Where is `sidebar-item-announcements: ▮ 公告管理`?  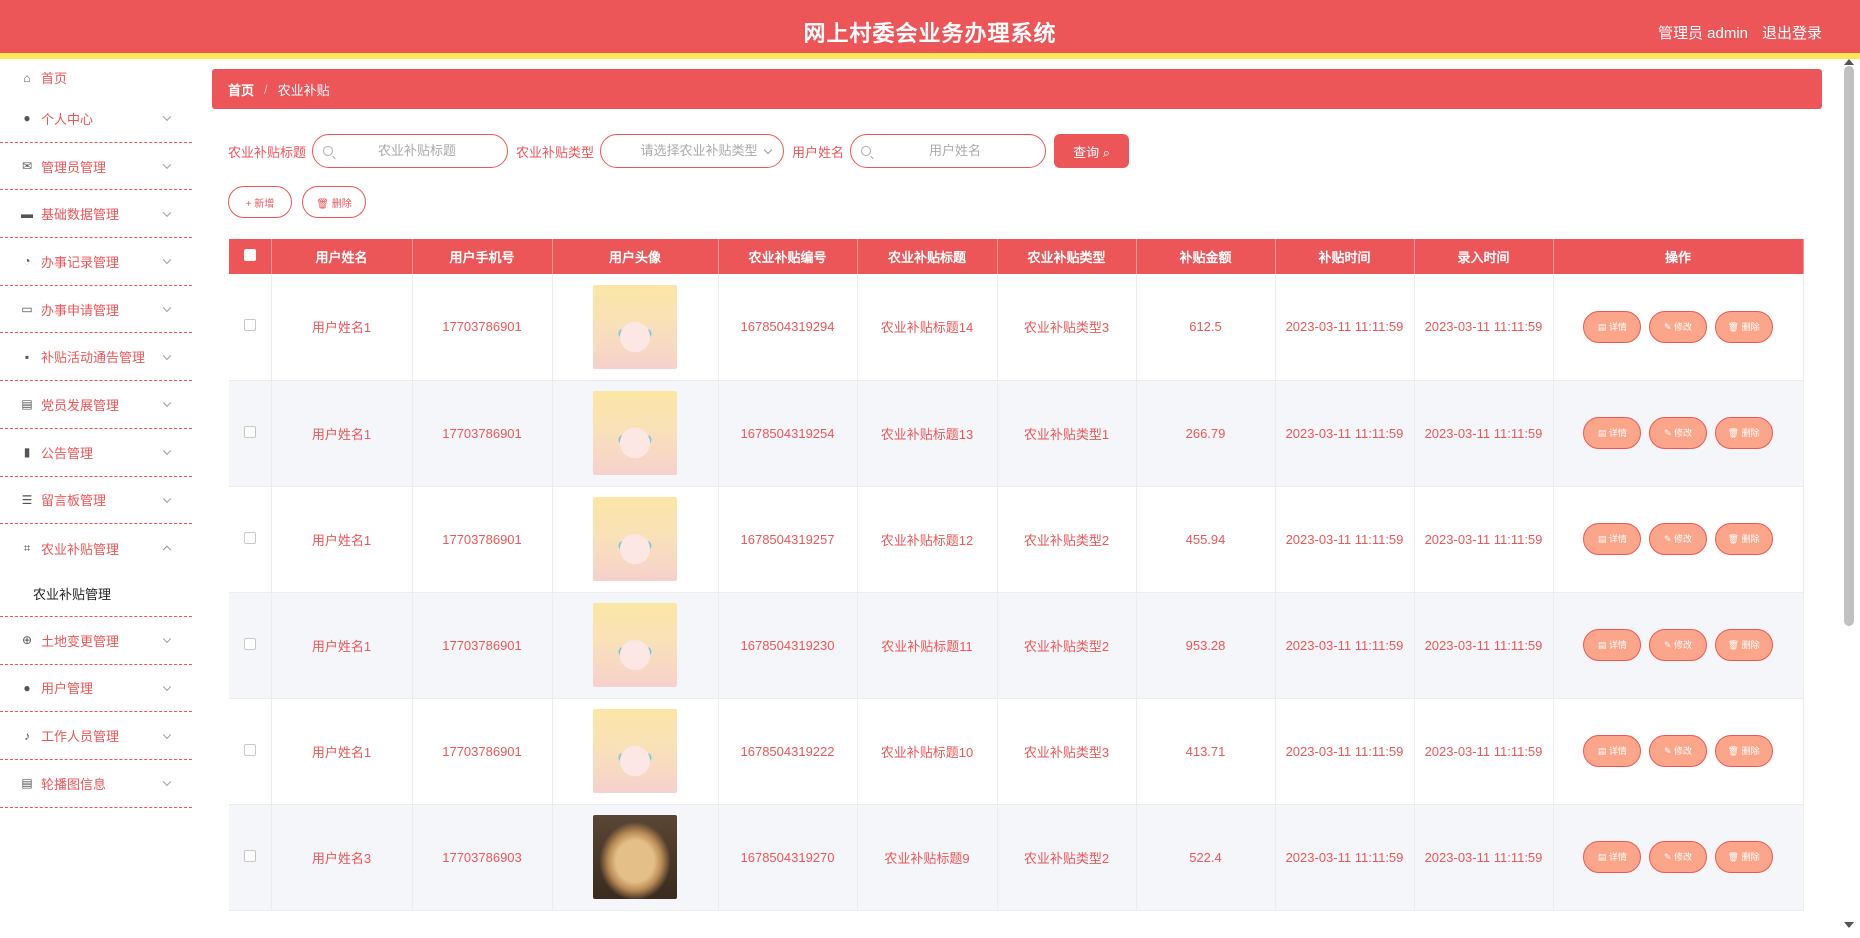 sidebar-item-announcements: ▮ 公告管理 is located at coordinates (96, 453).